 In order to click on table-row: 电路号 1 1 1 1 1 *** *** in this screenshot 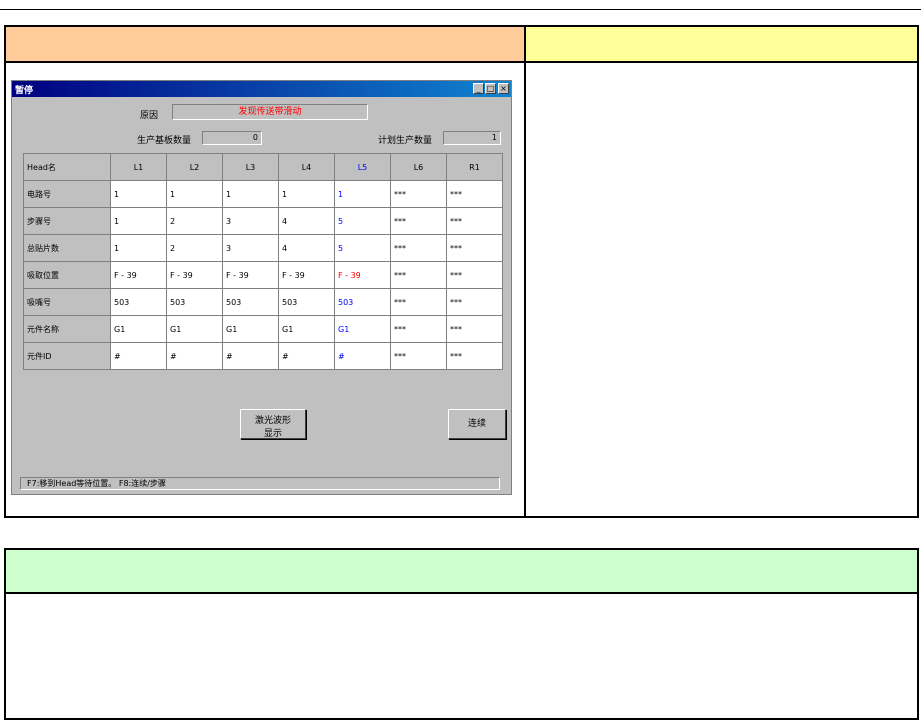, I will do `click(263, 194)`.